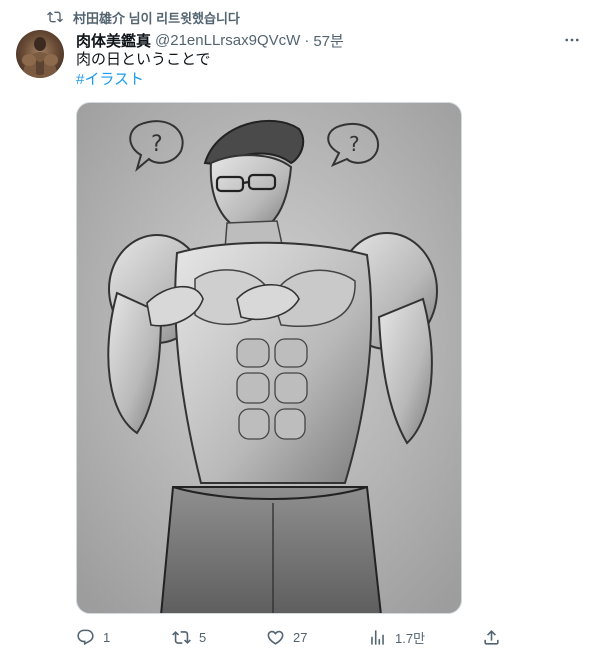 This screenshot has height=660, width=600. Describe the element at coordinates (286, 637) in the screenshot. I see `like-button: 27` at that location.